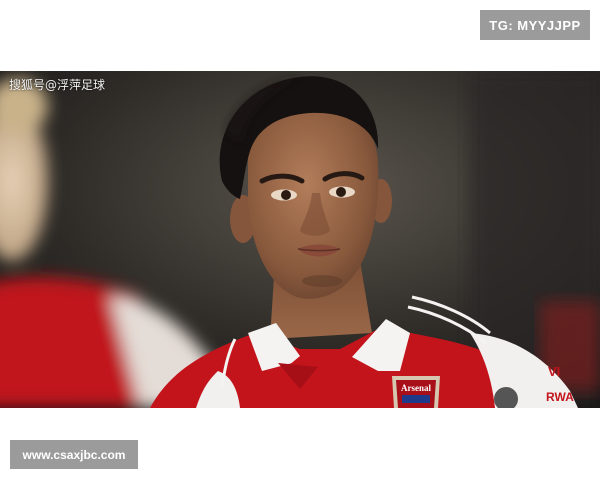 The height and width of the screenshot is (480, 600). Describe the element at coordinates (560, 397) in the screenshot. I see `svg-text: RWA` at that location.